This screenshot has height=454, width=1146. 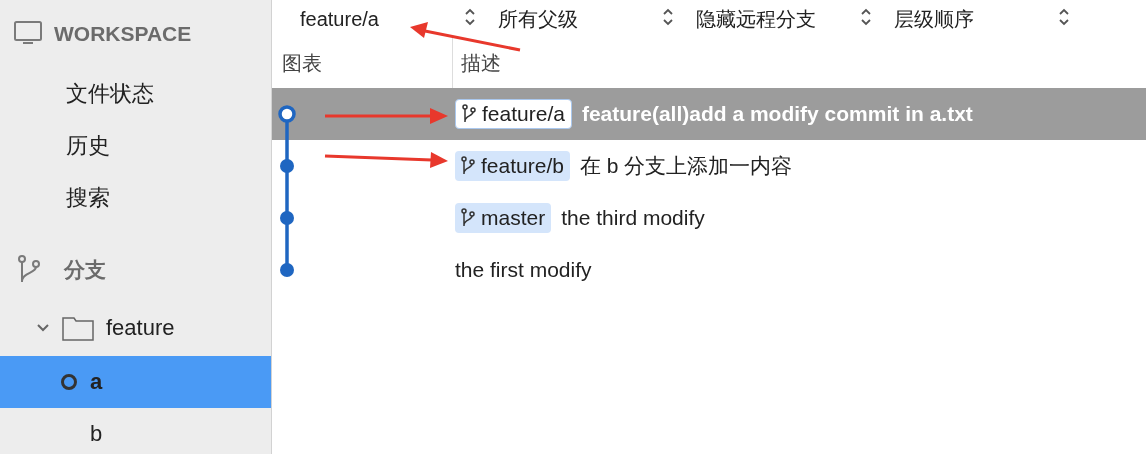 I want to click on commit-row: feature/a feature(all)add a modify commit in a.txt, so click(x=709, y=114).